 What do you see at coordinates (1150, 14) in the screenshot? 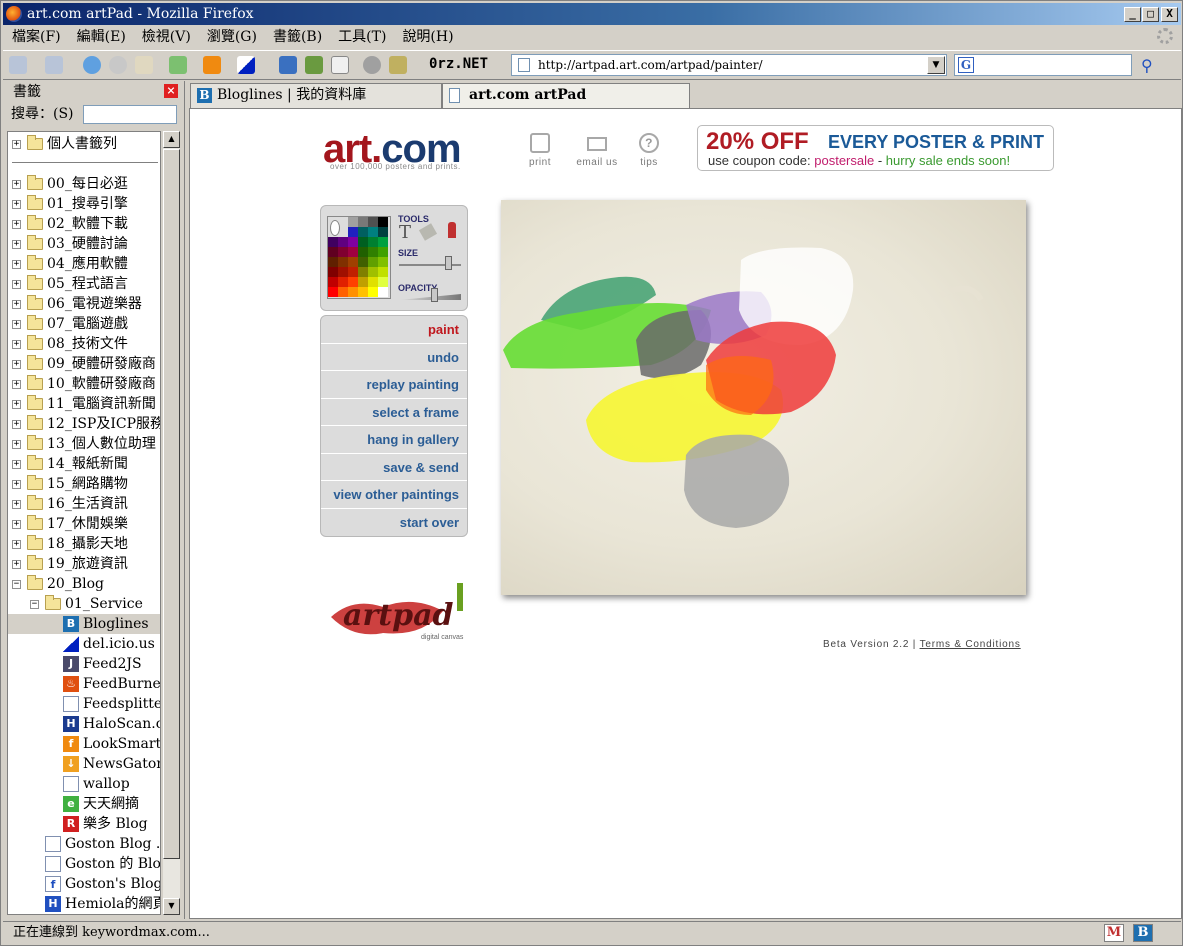
I see `maximize-button: □` at bounding box center [1150, 14].